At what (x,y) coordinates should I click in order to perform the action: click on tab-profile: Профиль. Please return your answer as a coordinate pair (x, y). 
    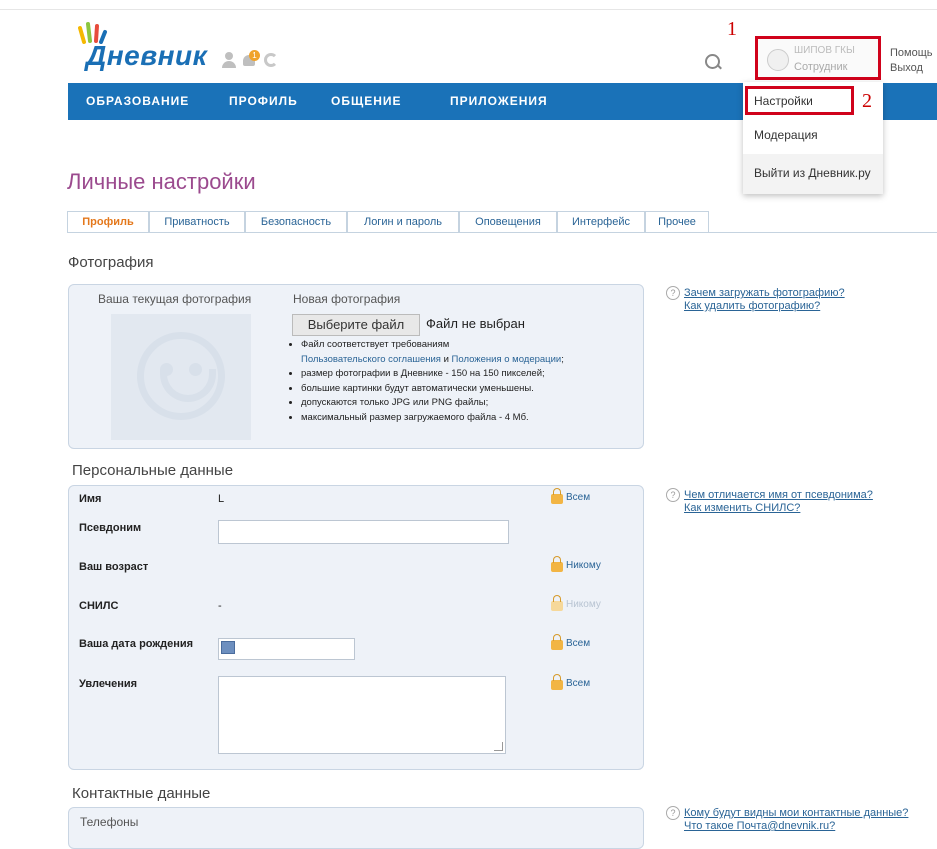
    Looking at the image, I should click on (108, 221).